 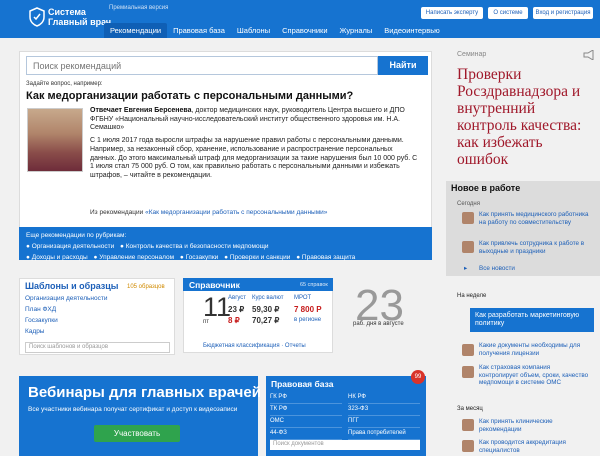 I want to click on news-panel, so click(x=523, y=228).